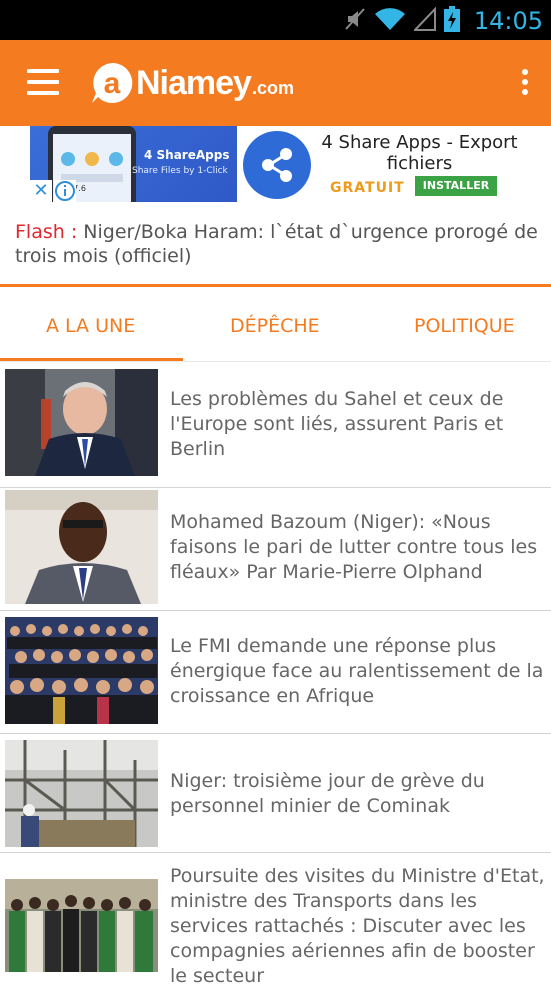  Describe the element at coordinates (508, 21) in the screenshot. I see `status-time: 14:05` at that location.